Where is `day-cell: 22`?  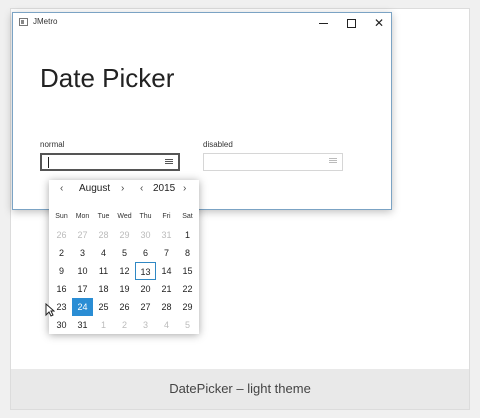
day-cell: 22 is located at coordinates (187, 289).